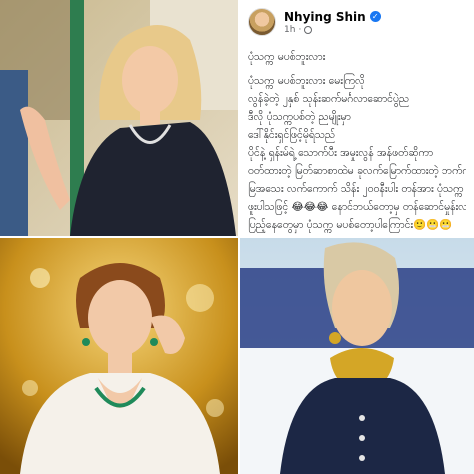  Describe the element at coordinates (332, 30) in the screenshot. I see `post-meta: 1h ·` at that location.